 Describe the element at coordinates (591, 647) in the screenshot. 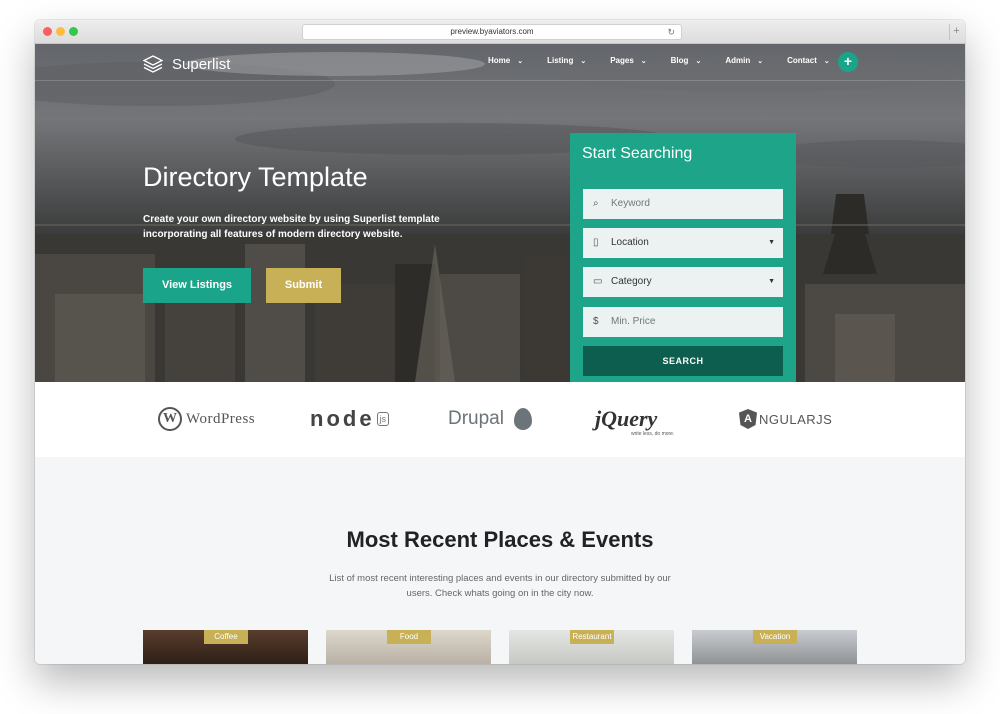

I see `place-card: Restaurant` at that location.